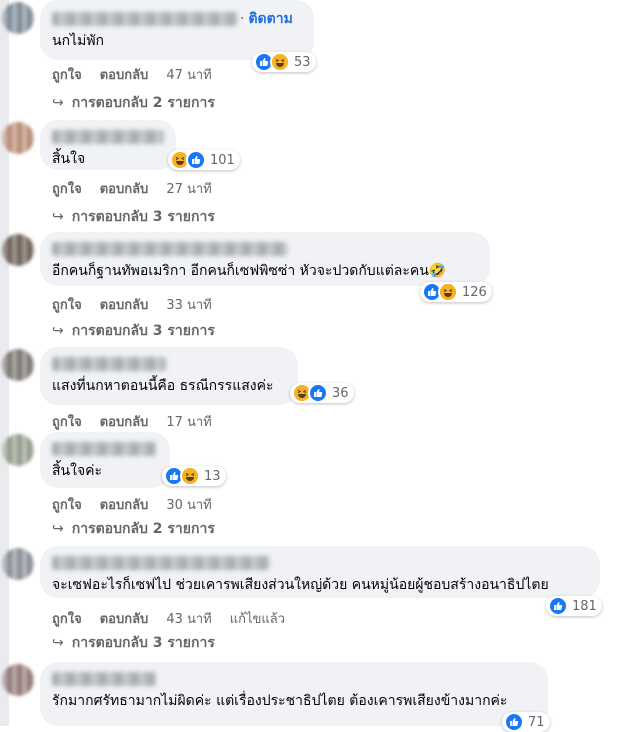 Image resolution: width=627 pixels, height=732 pixels. Describe the element at coordinates (177, 30) in the screenshot. I see `comment-bubble: นกไม่พัก · ติดตาม` at that location.